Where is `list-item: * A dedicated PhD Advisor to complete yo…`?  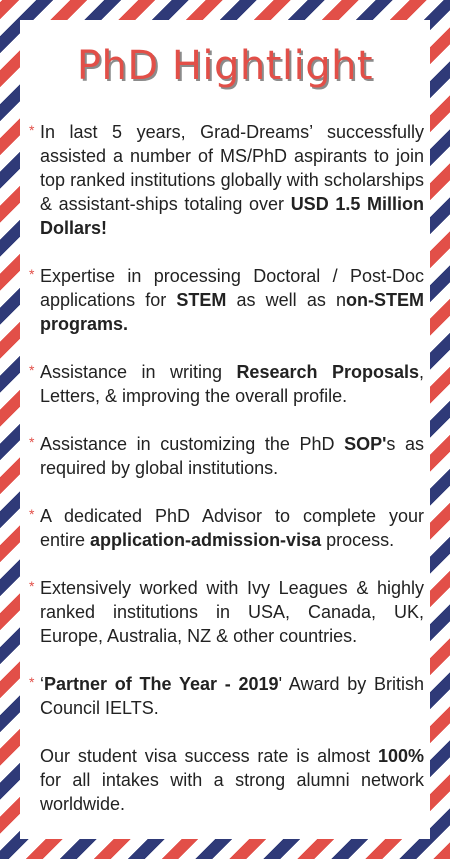
list-item: * A dedicated PhD Advisor to complete yo… is located at coordinates (226, 528).